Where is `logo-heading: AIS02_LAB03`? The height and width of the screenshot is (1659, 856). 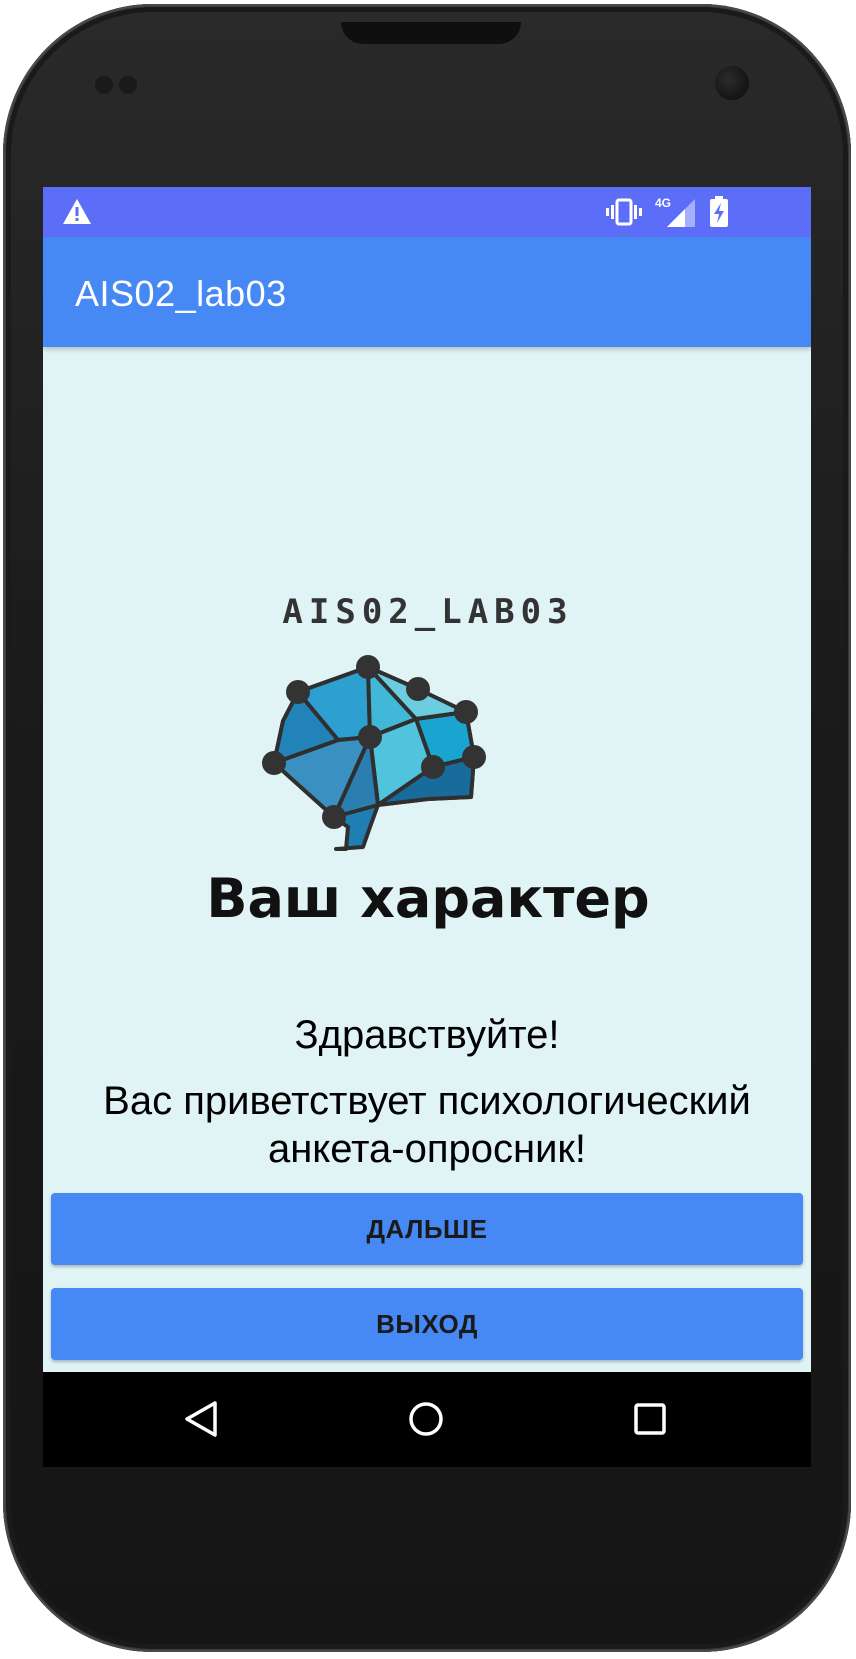
logo-heading: AIS02_LAB03 is located at coordinates (427, 612).